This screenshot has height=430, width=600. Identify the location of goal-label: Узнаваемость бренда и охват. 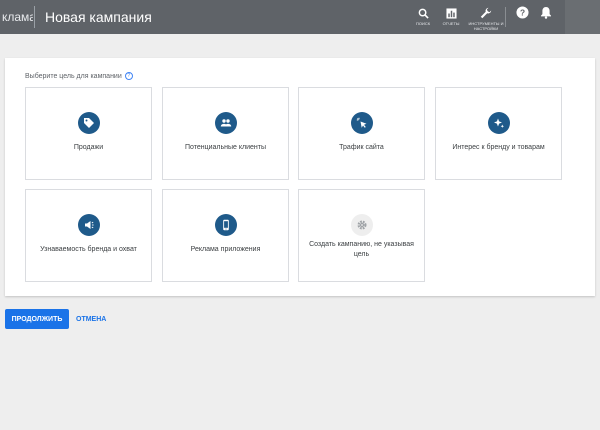
(88, 249).